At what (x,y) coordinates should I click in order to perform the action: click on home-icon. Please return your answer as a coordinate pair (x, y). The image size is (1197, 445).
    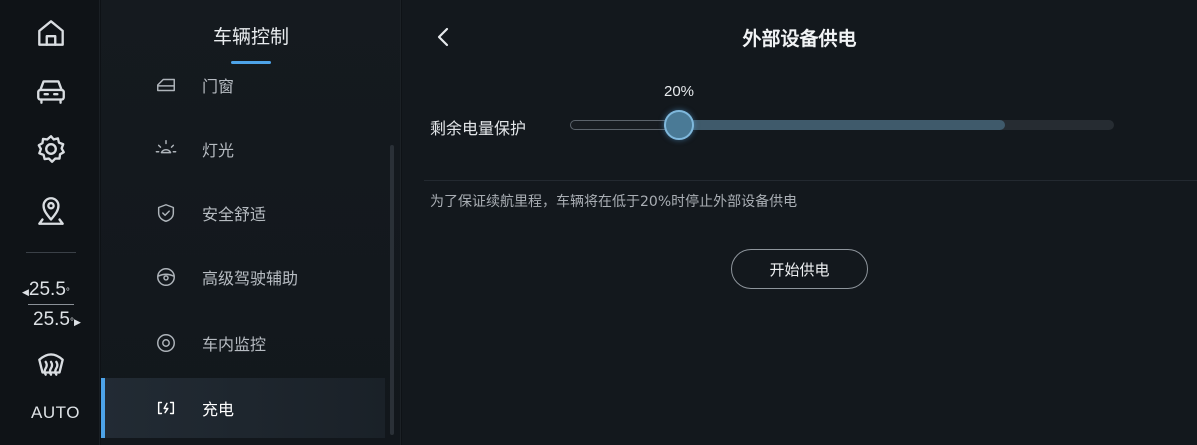
    Looking at the image, I should click on (51, 33).